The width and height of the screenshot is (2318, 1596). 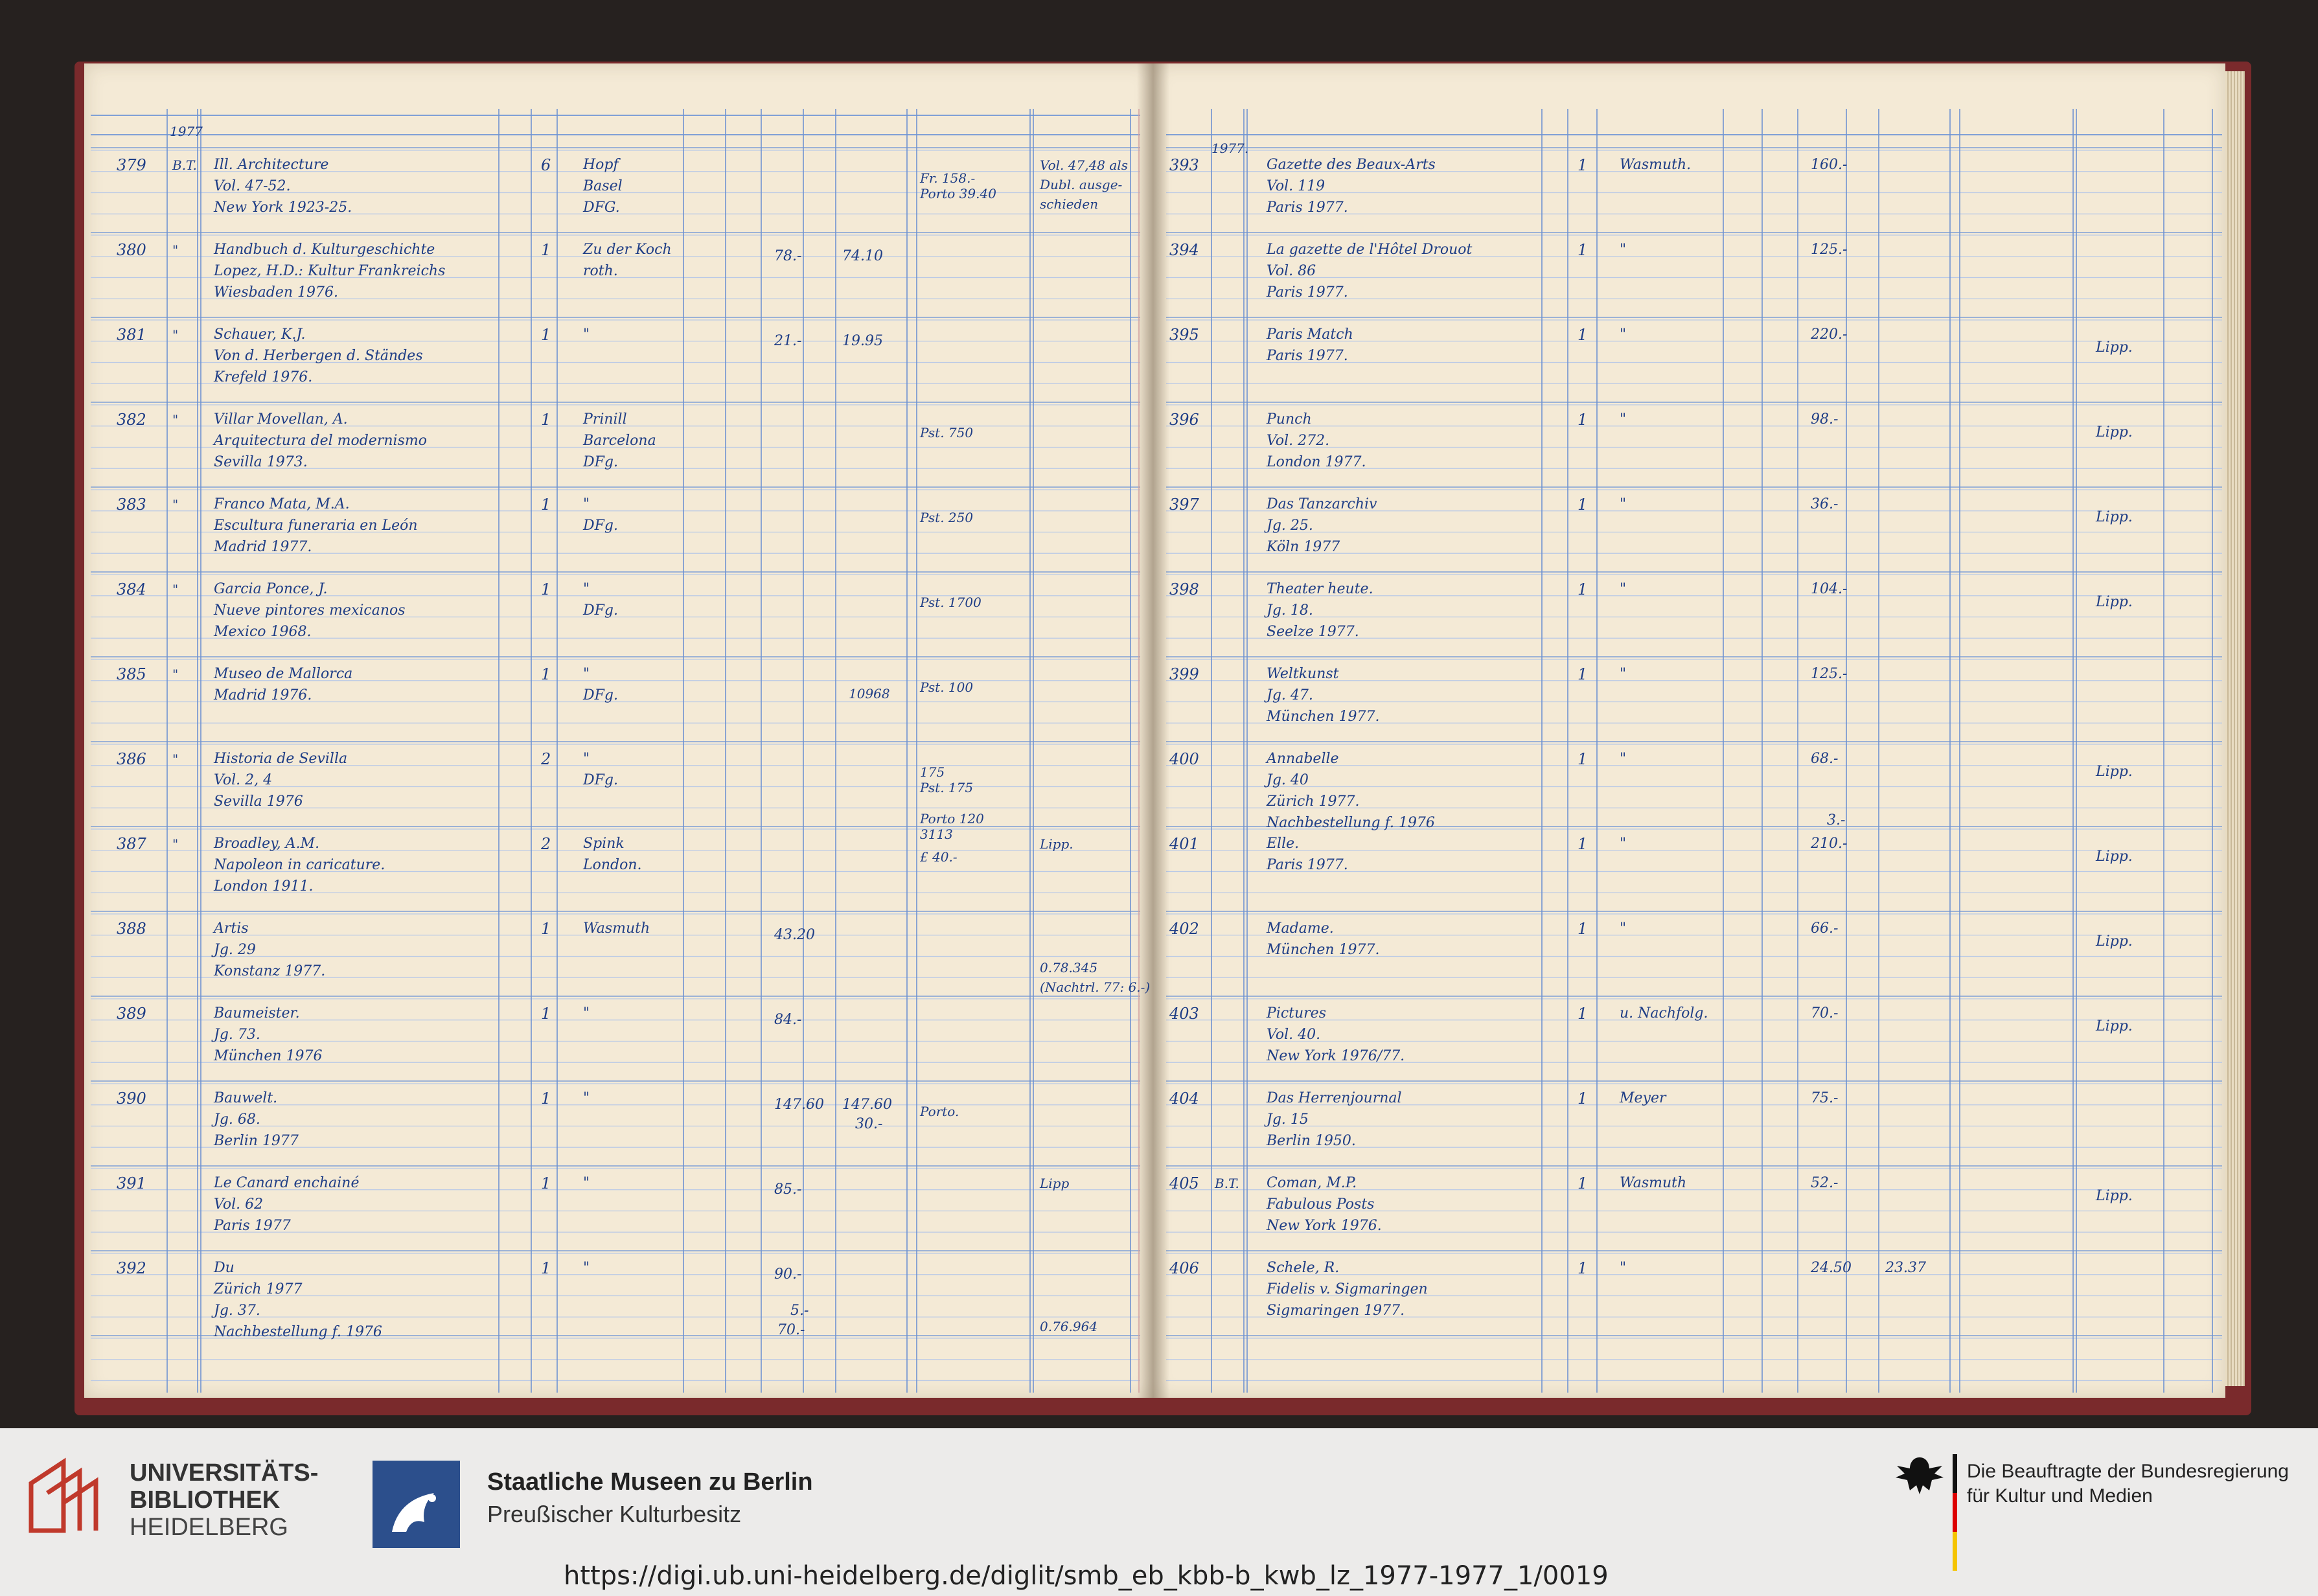 I want to click on entry-title-line: Jg. 40, so click(x=1288, y=780).